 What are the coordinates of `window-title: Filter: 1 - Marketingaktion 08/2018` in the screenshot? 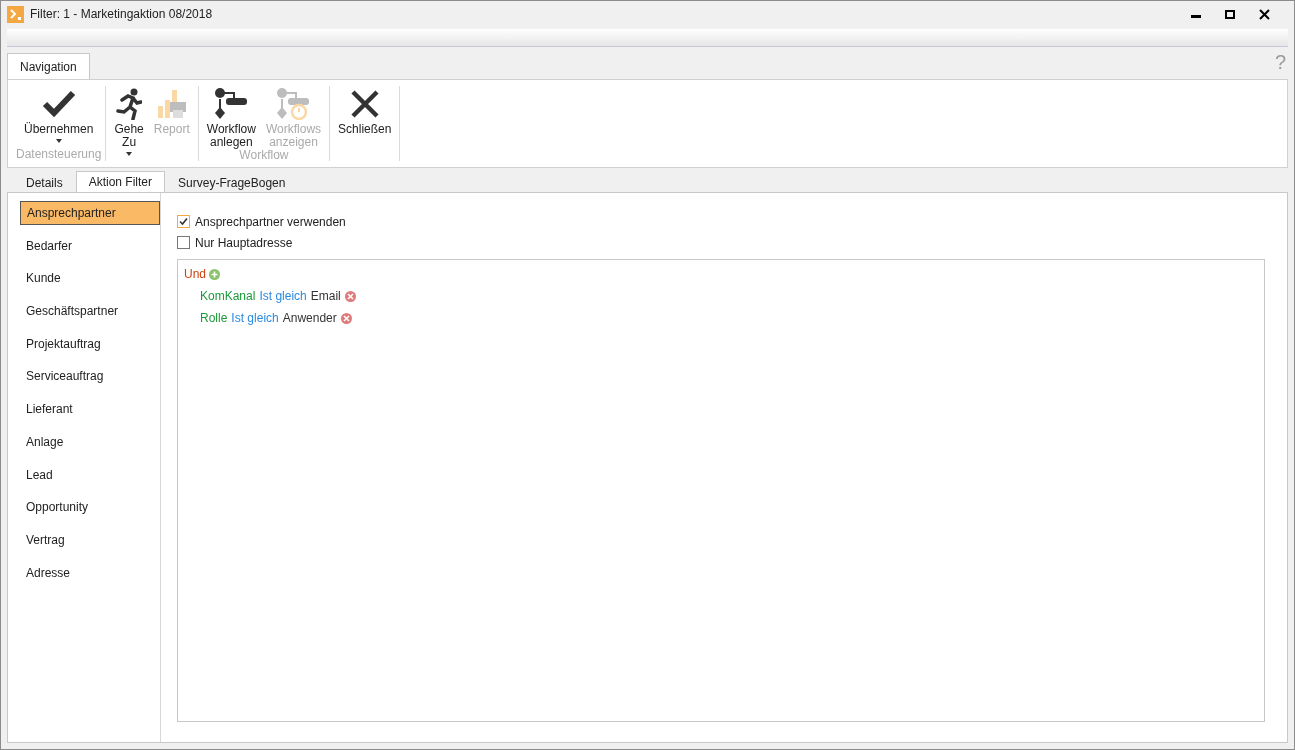 It's located at (121, 14).